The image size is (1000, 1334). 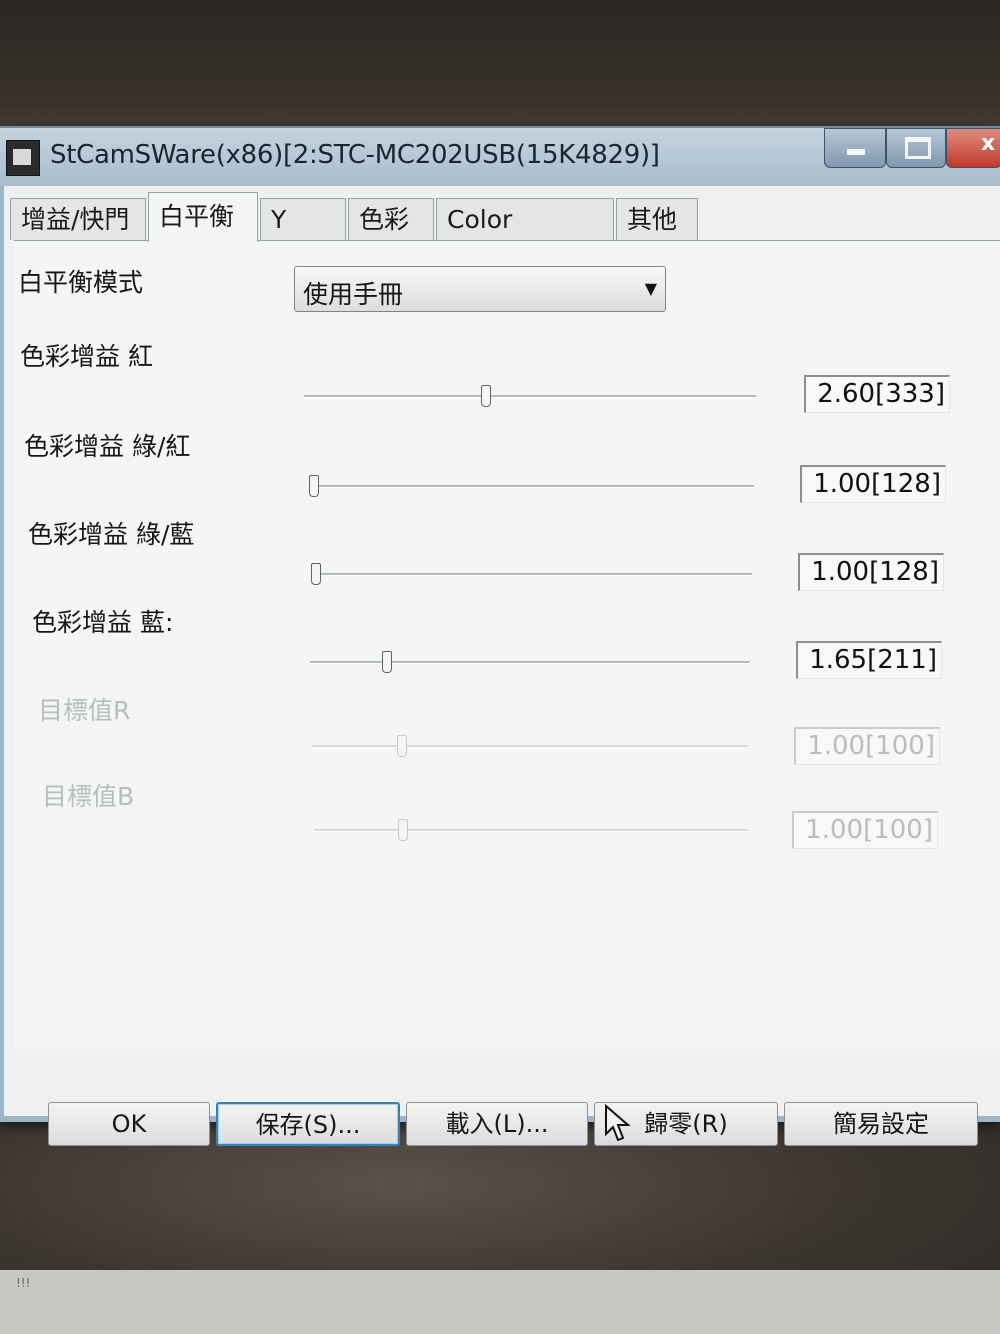 What do you see at coordinates (865, 830) in the screenshot?
I see `target-b-value: 1.00[100]` at bounding box center [865, 830].